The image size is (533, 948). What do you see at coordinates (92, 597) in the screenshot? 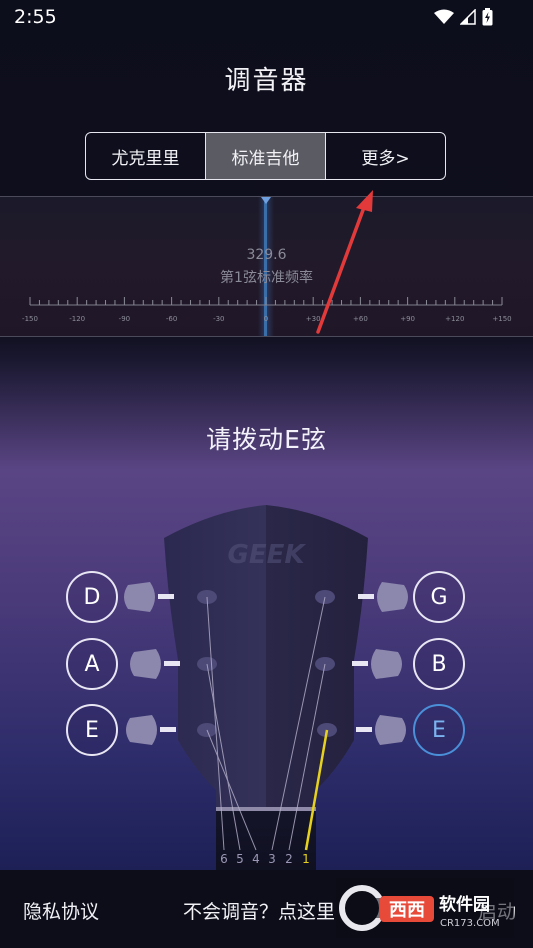
I see `string-button-d: D` at bounding box center [92, 597].